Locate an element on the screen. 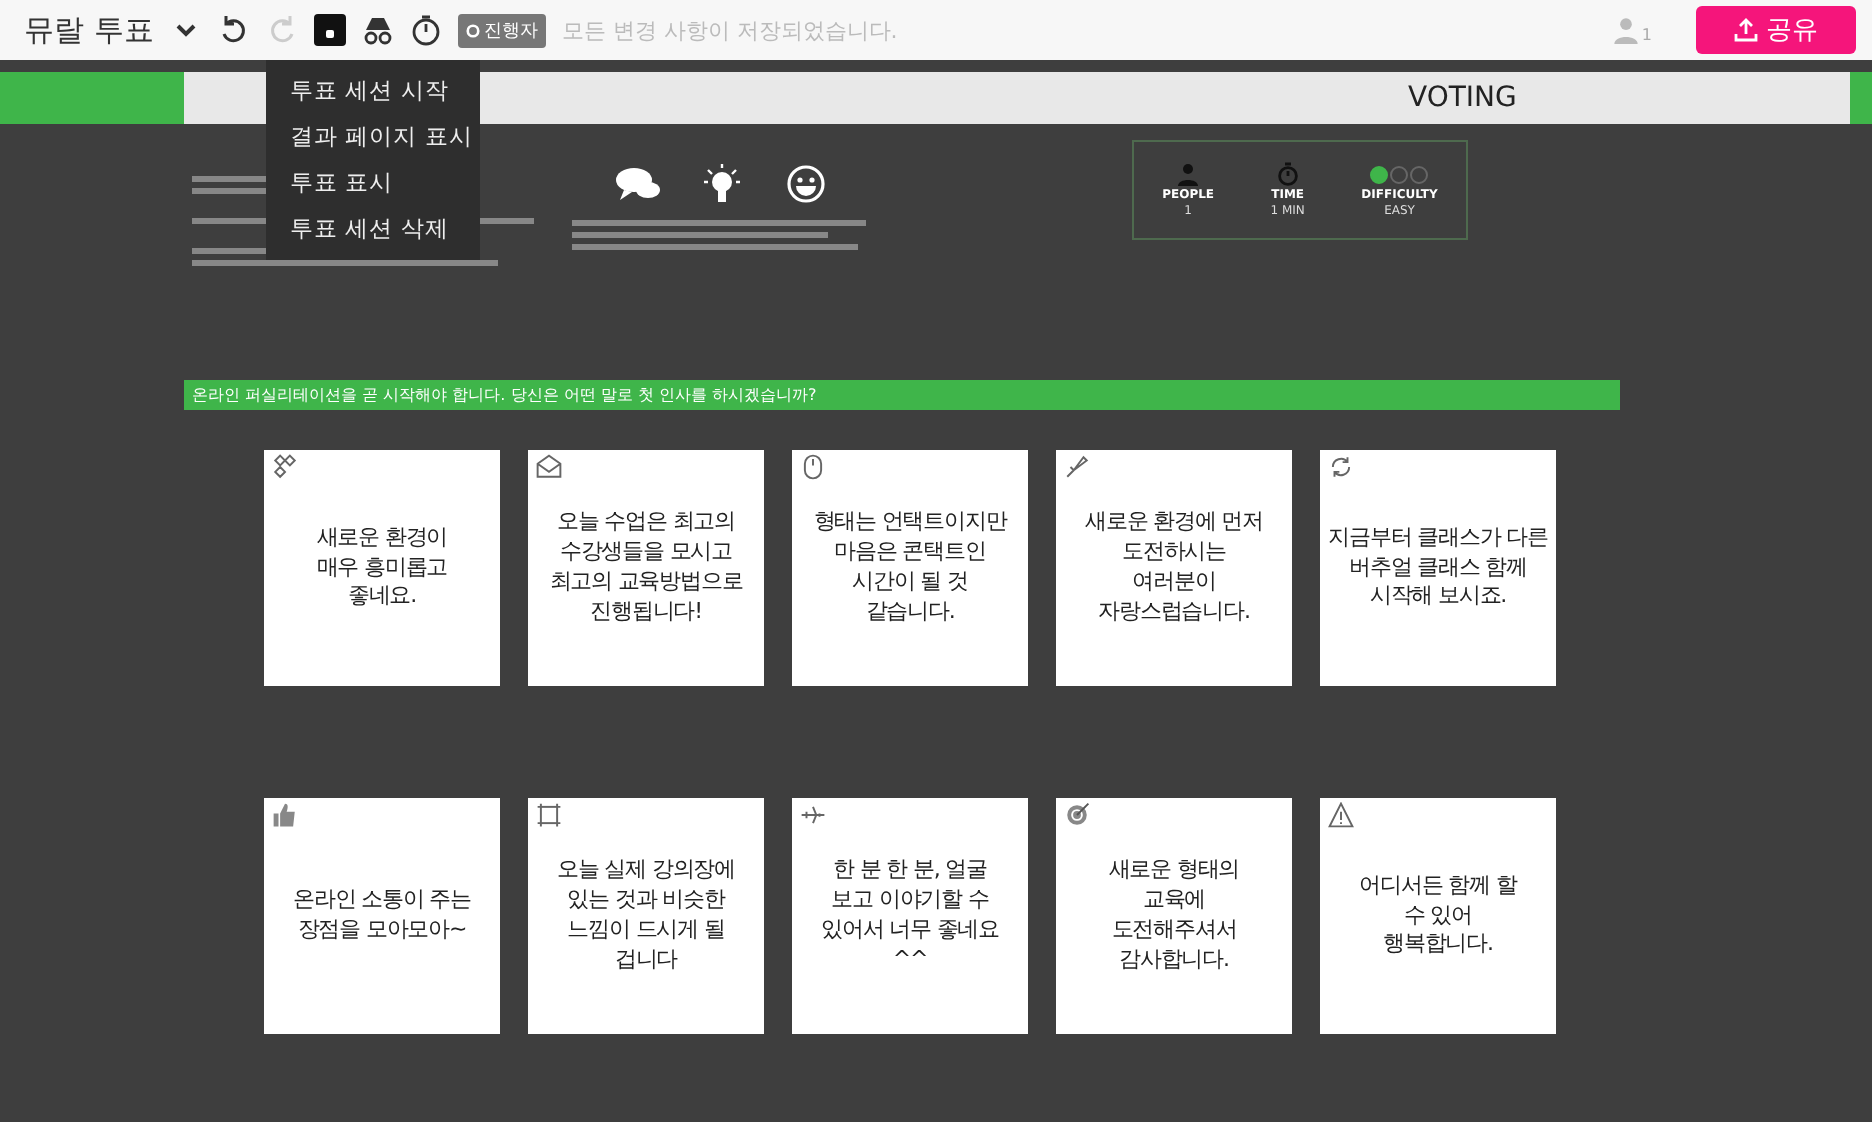 This screenshot has height=1122, width=1872. sticky-note: 새로운 환경에 먼저 도전하시는 여러분이 자랑스럽습니다. is located at coordinates (1174, 568).